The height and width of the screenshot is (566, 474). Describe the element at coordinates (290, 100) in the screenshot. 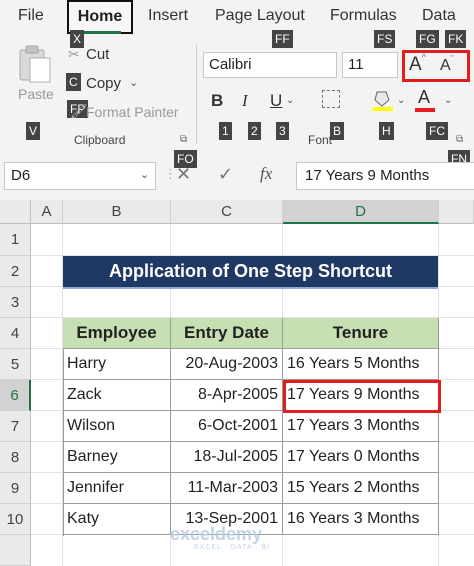

I see `underline-dropdown-icon: ⌄` at that location.